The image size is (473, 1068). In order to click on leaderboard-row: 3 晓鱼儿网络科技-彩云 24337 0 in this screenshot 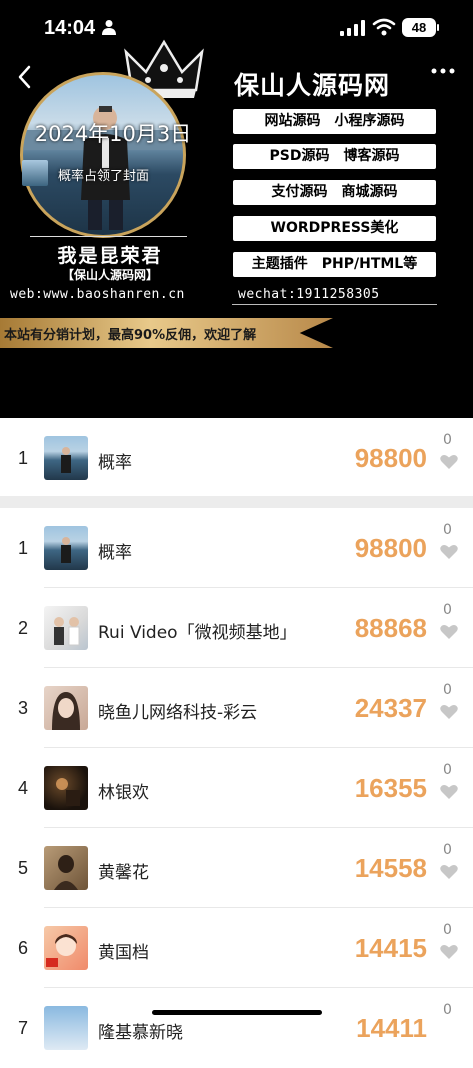, I will do `click(236, 708)`.